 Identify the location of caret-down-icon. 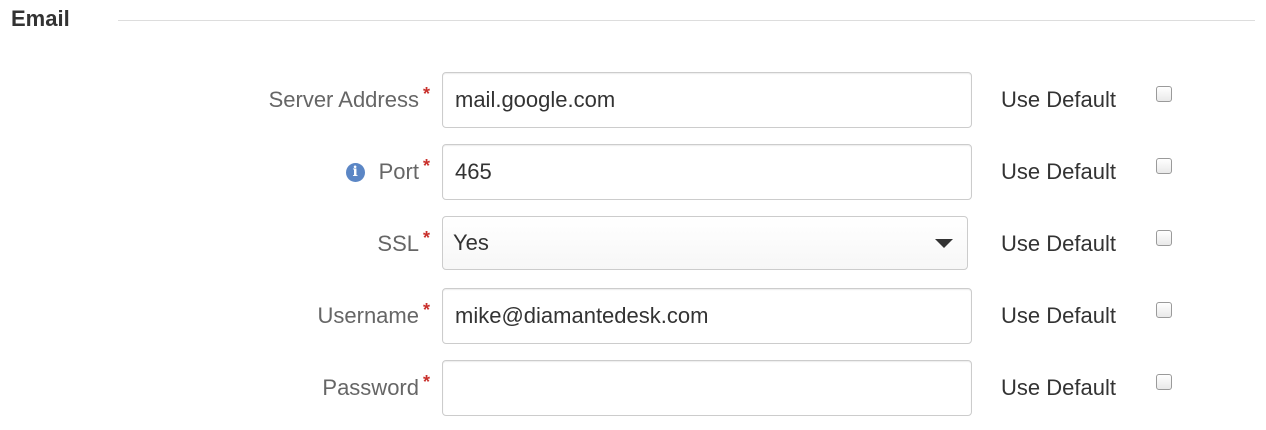
(944, 243).